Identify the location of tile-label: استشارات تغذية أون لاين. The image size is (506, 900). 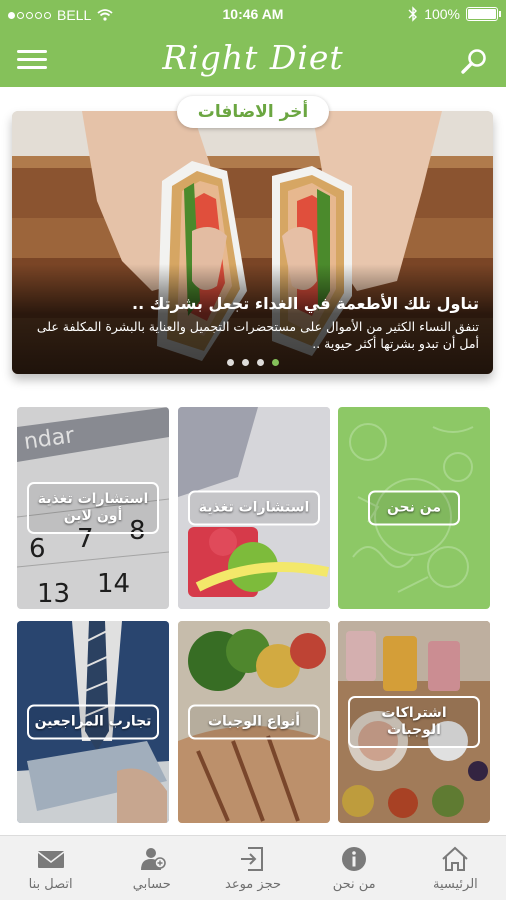
(93, 508).